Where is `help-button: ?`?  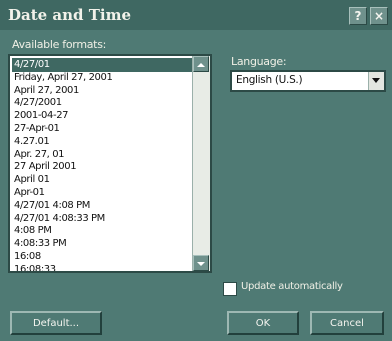 help-button: ? is located at coordinates (358, 16).